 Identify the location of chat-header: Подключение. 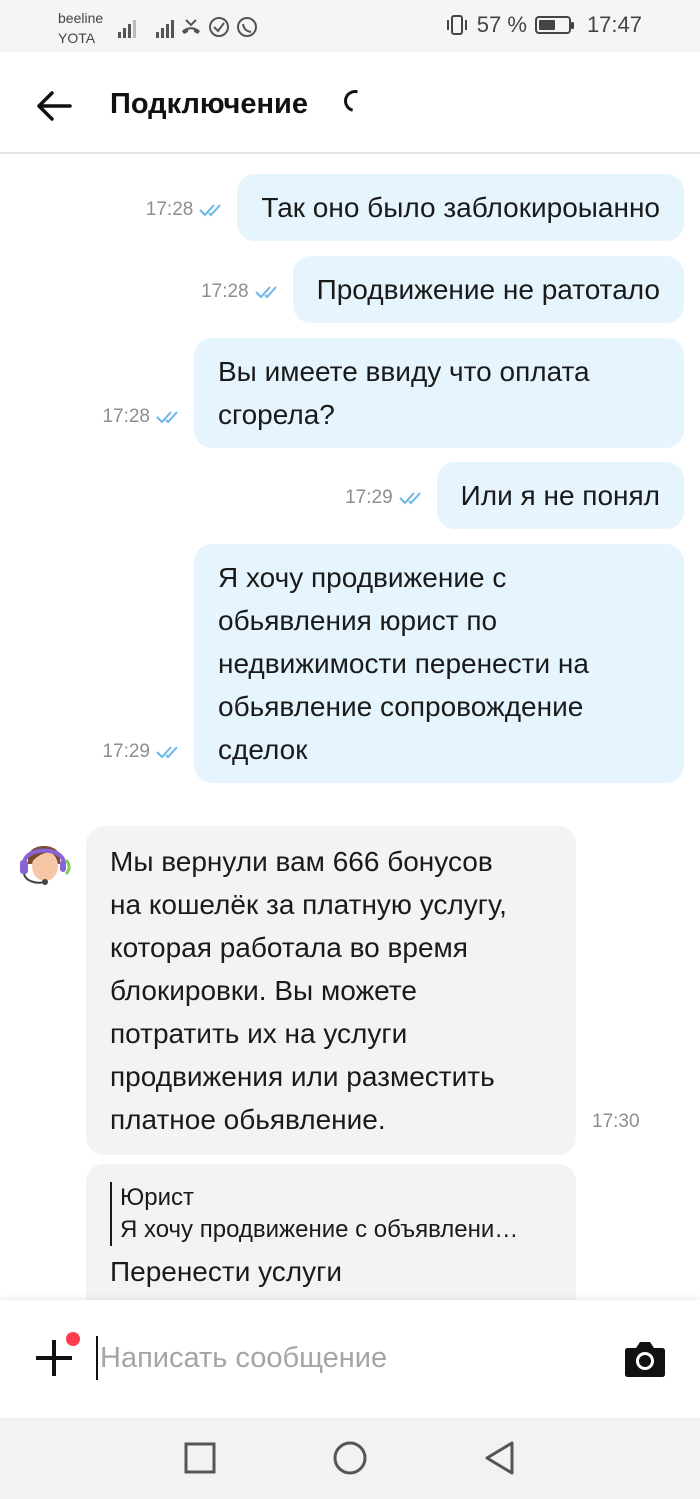
(350, 103).